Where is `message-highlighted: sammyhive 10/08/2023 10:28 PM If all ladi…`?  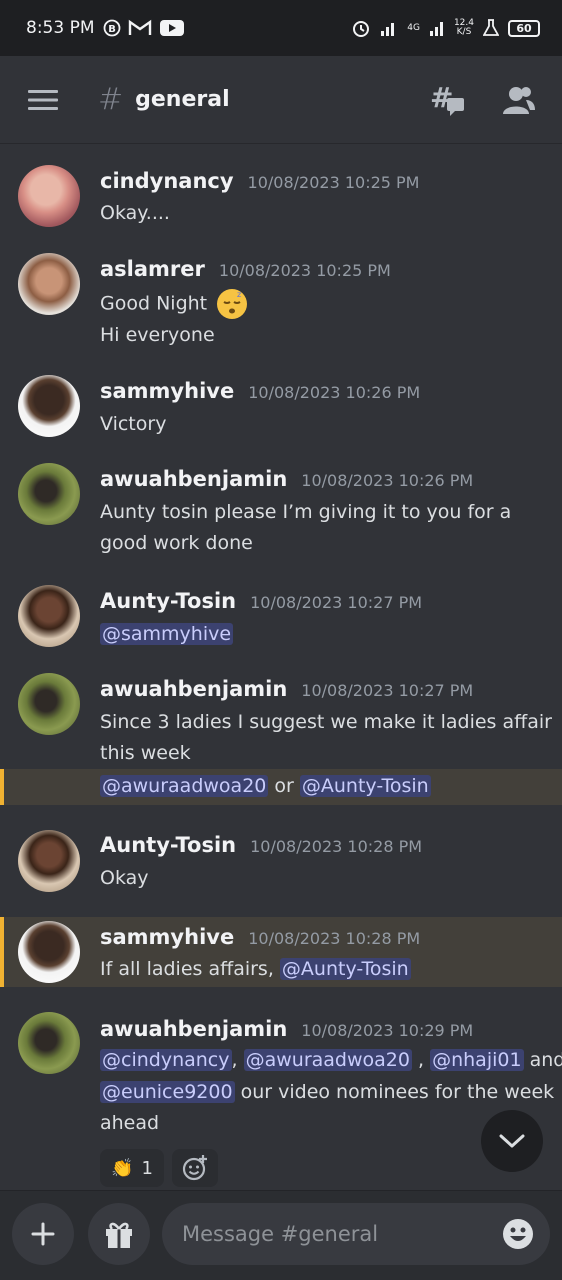
message-highlighted: sammyhive 10/08/2023 10:28 PM If all ladi… is located at coordinates (281, 952).